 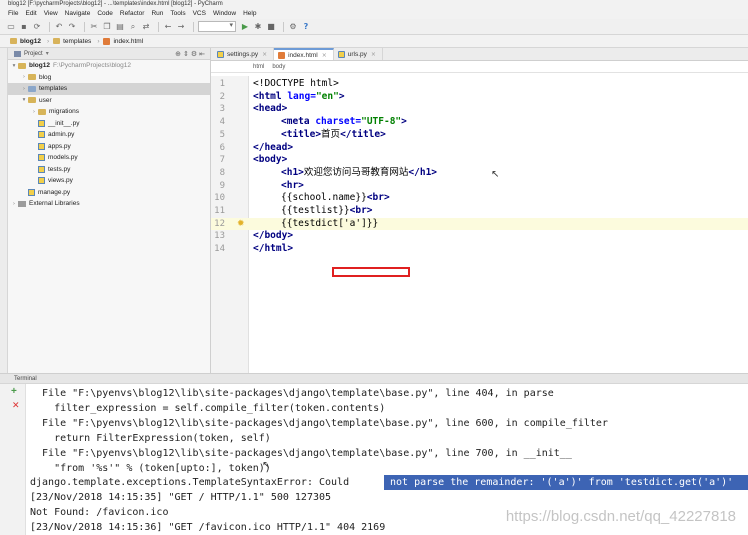 I want to click on project-panel-title: Project, so click(x=33, y=54).